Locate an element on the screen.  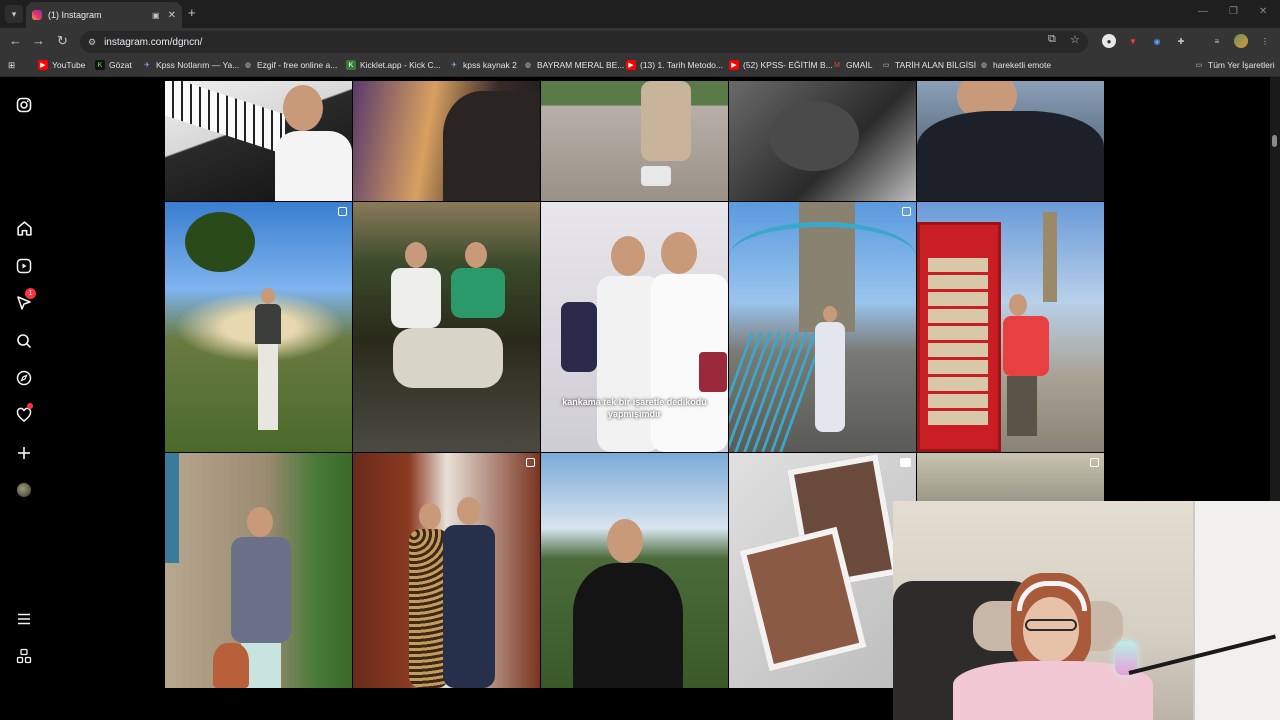
forward-icon: → is located at coordinates (38, 41).